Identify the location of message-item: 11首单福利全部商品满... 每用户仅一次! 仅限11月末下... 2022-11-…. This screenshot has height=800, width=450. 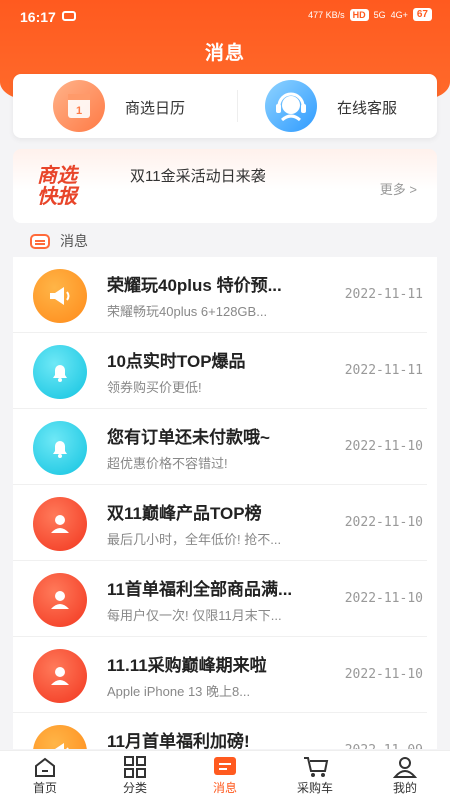
(220, 599).